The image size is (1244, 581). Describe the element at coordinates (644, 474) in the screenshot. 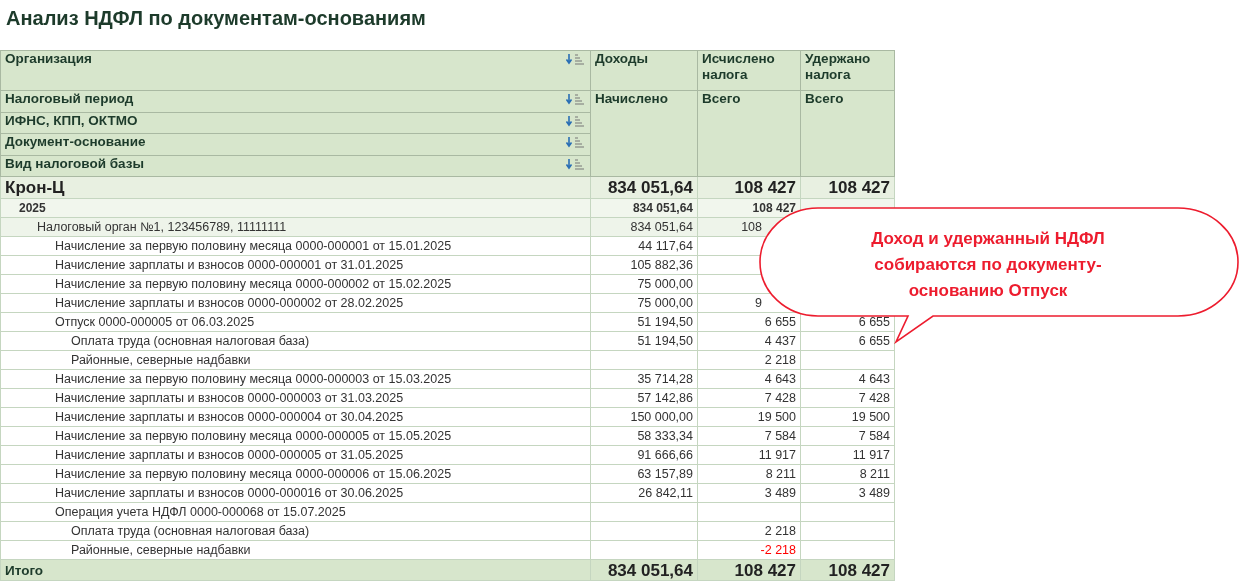

I see `table-cell: 63 157,89` at that location.